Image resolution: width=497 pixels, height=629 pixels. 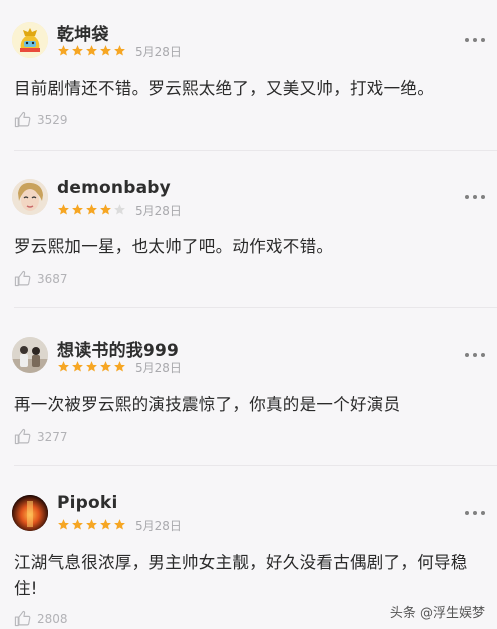 I want to click on review-text: 再一次被罗云熙的演技震惊了，你真的是一个好演员, so click(x=207, y=404).